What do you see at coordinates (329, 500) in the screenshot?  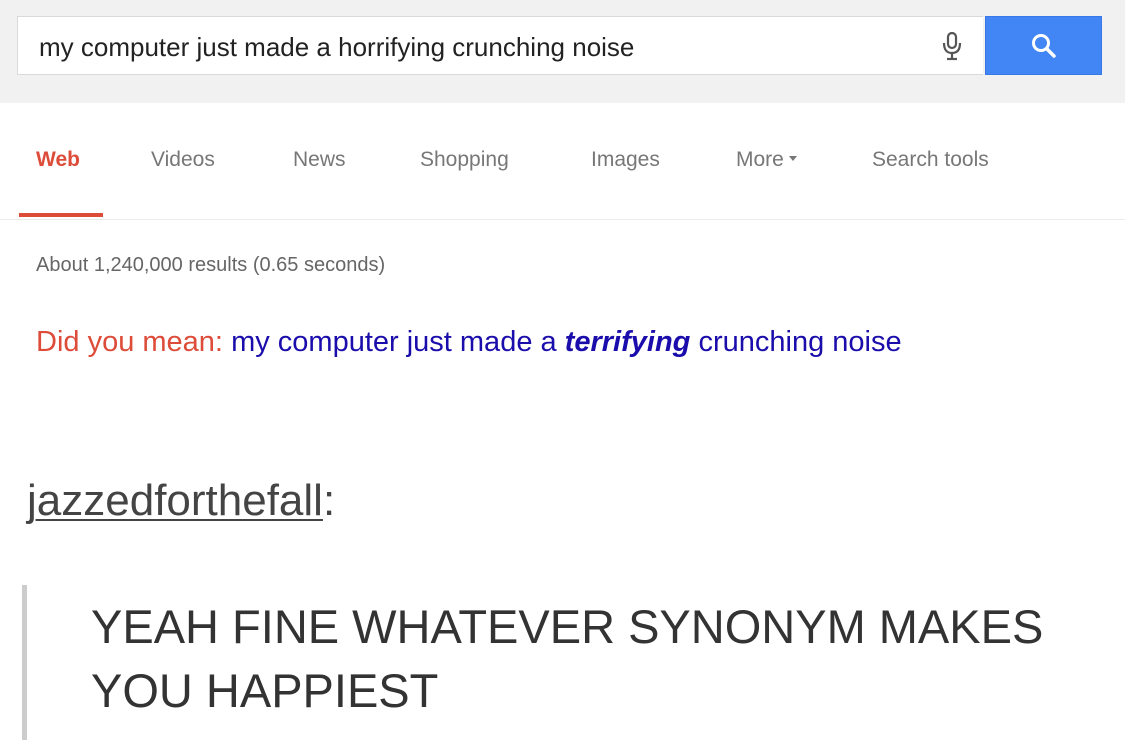 I see `username-colon: :` at bounding box center [329, 500].